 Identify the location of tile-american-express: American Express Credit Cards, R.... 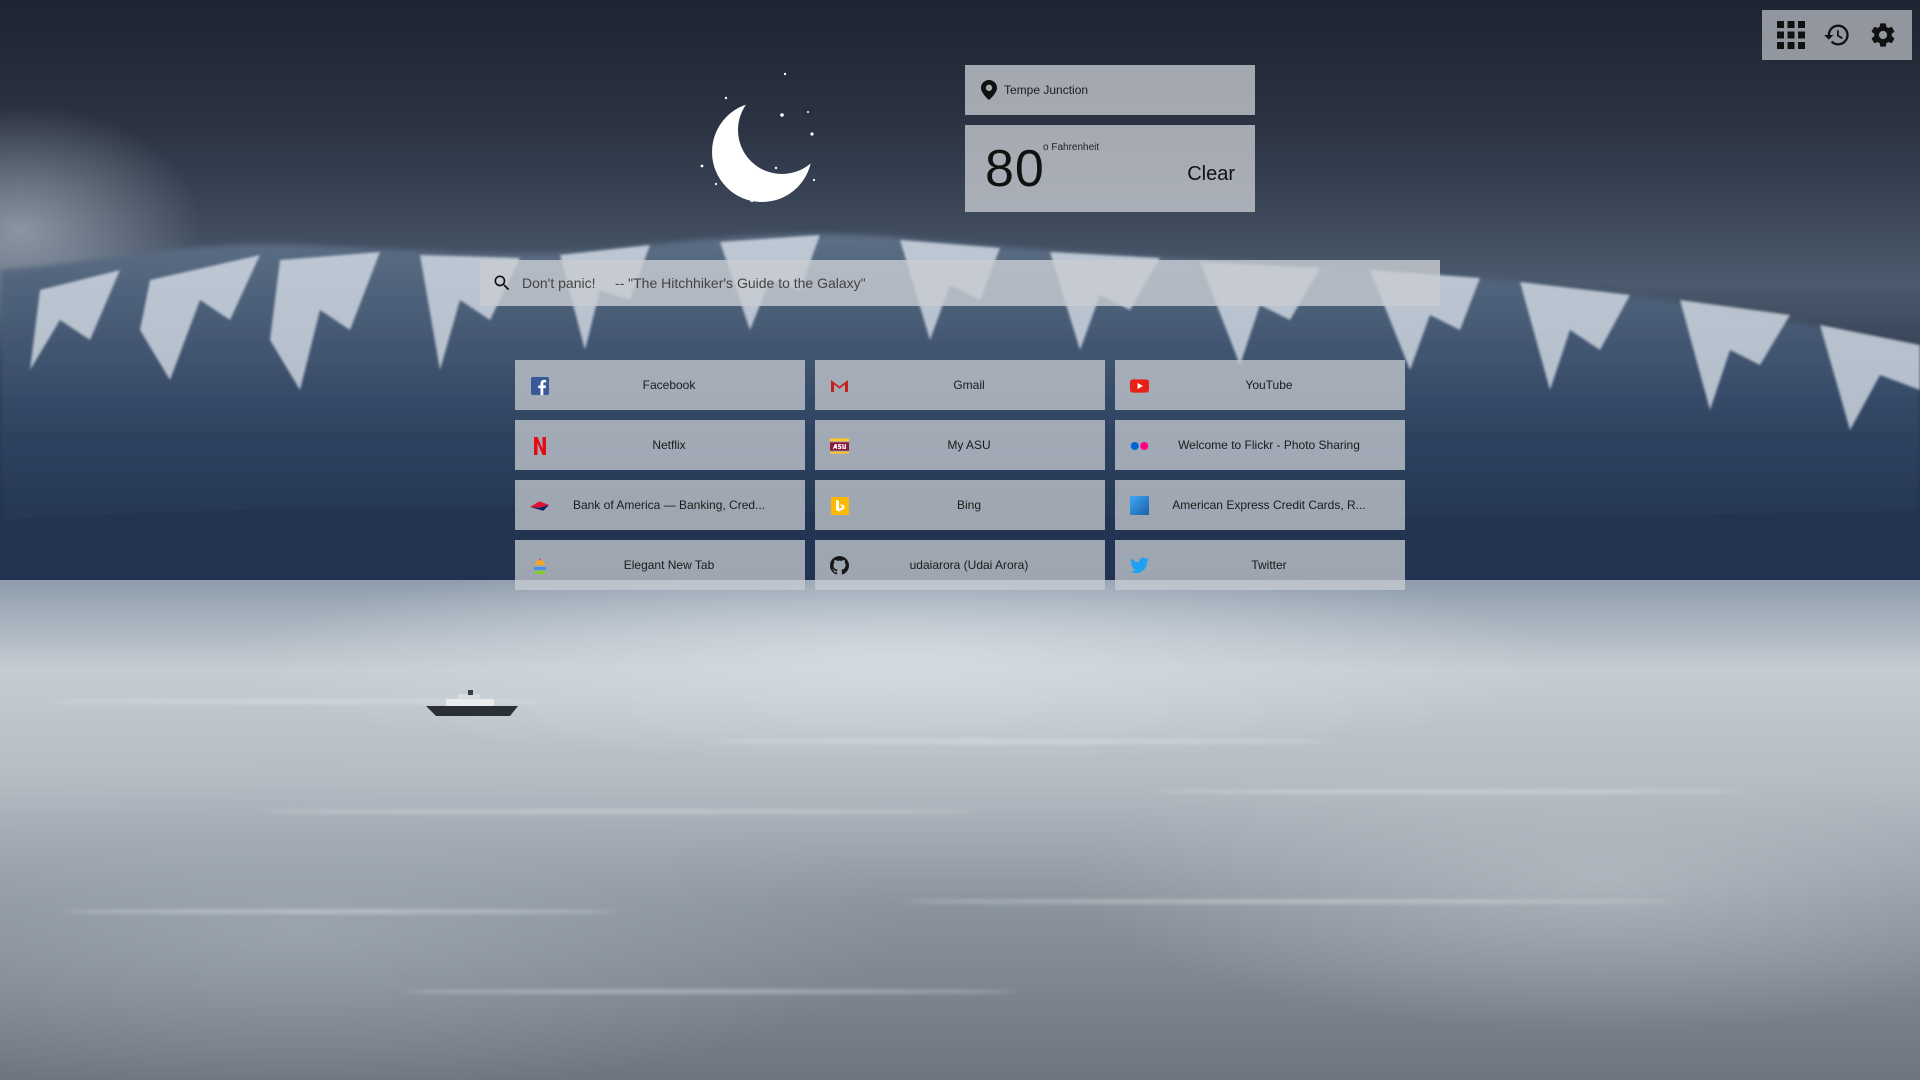
(1260, 505).